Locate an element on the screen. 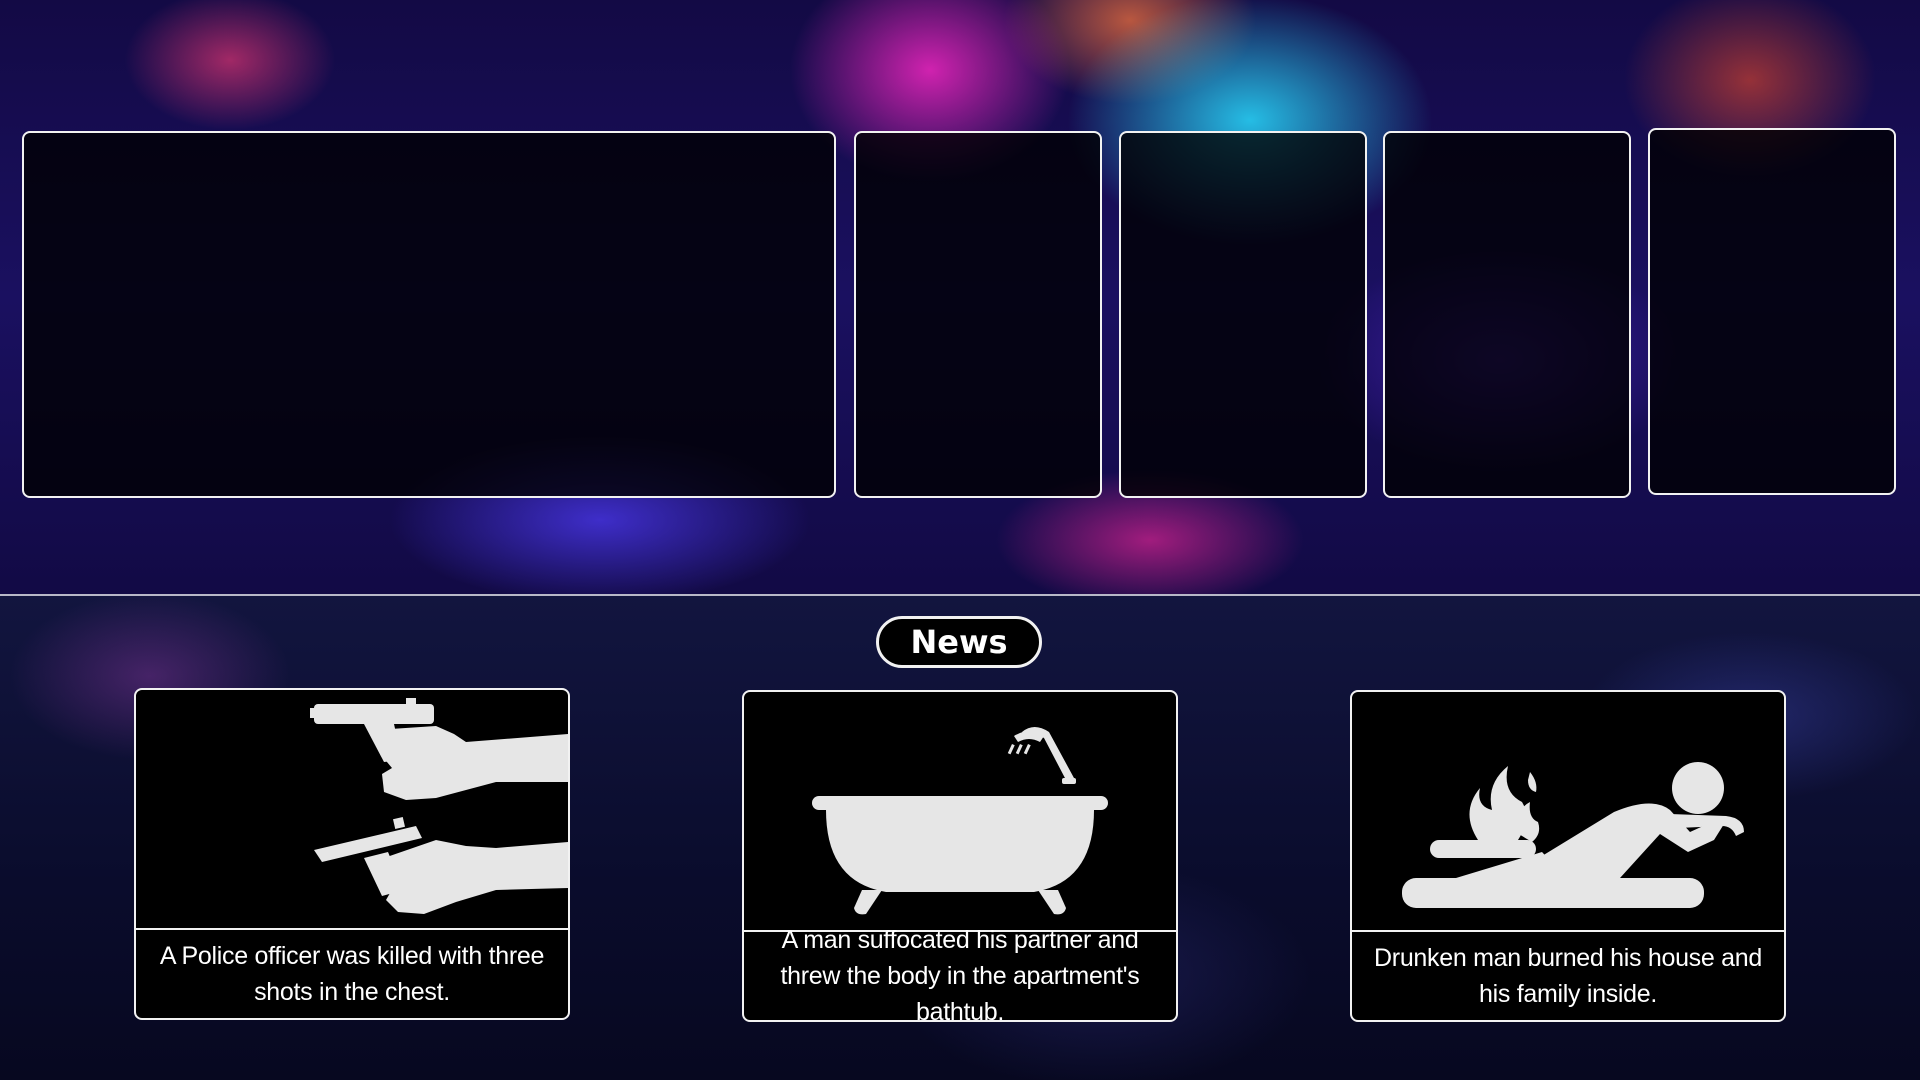 This screenshot has width=1920, height=1080. panel-slot-large is located at coordinates (429, 314).